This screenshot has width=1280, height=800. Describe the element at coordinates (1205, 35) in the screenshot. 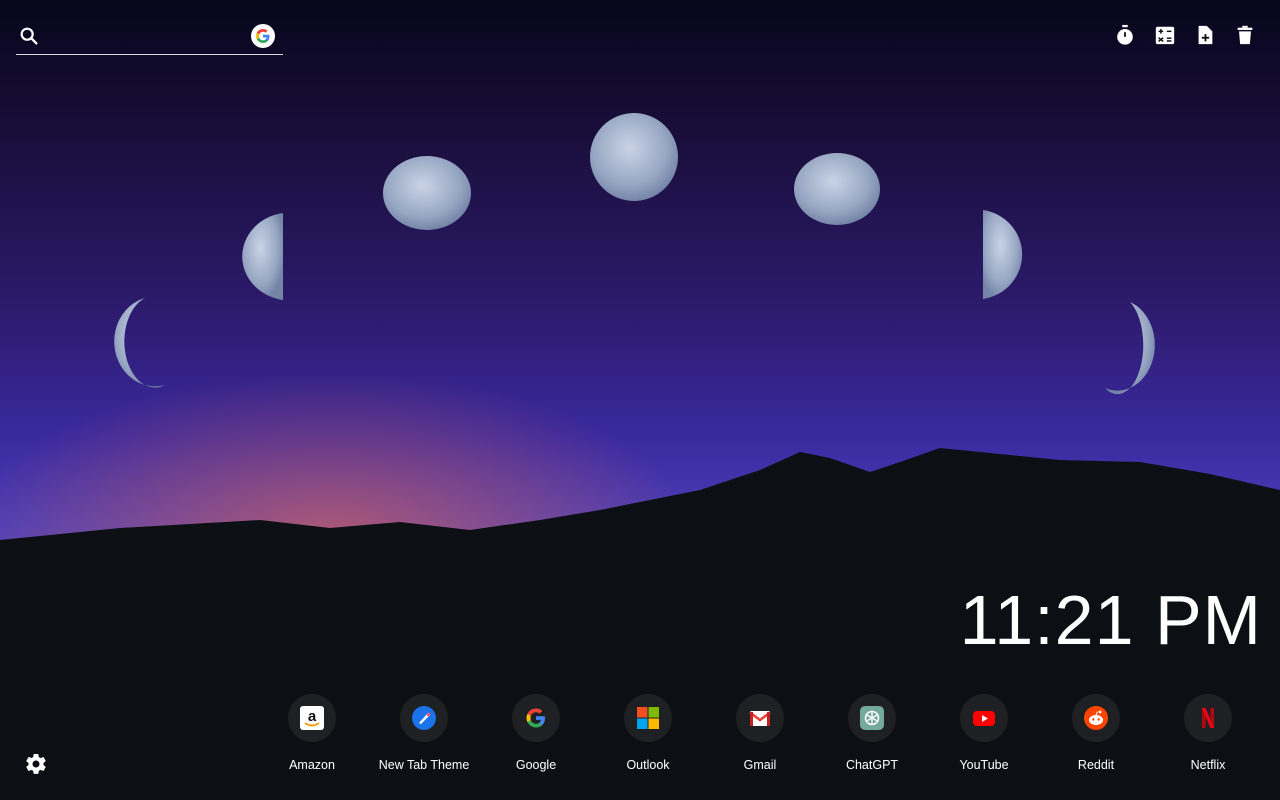

I see `add-note-icon` at that location.